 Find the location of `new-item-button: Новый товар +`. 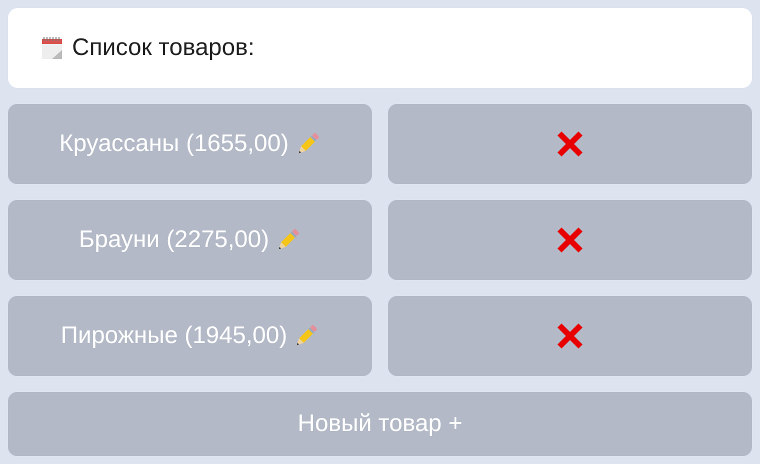

new-item-button: Новый товар + is located at coordinates (380, 424).